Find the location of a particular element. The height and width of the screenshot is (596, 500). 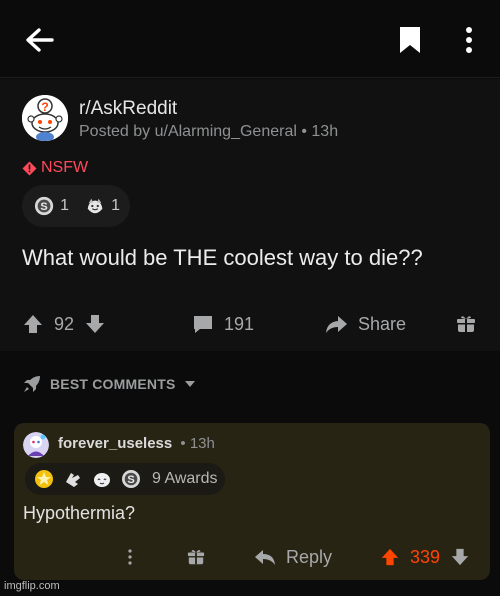

comment-username: forever_useless is located at coordinates (115, 443).